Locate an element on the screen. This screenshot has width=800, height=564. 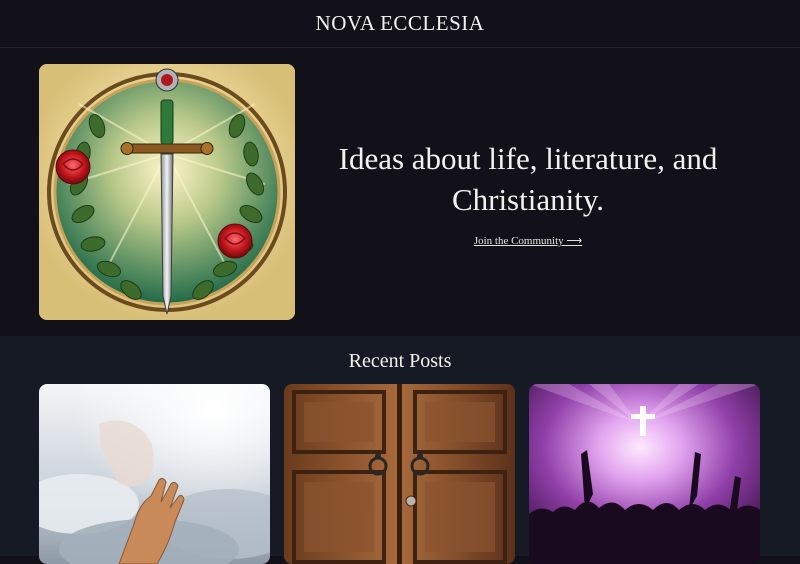
sword-rose-wreath-icon is located at coordinates (167, 192).